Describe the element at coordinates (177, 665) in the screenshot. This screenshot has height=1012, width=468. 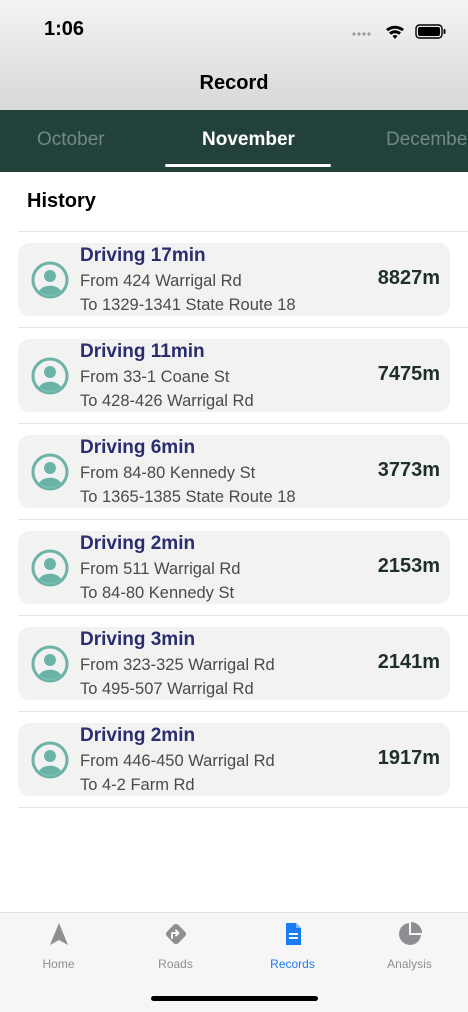
I see `trip-from: From 323-325 Warrigal Rd` at that location.